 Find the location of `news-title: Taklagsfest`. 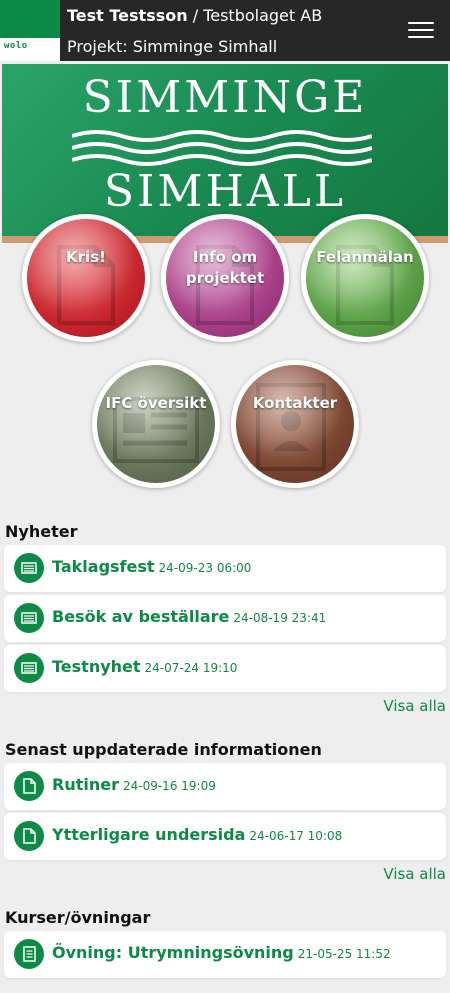

news-title: Taklagsfest is located at coordinates (103, 566).